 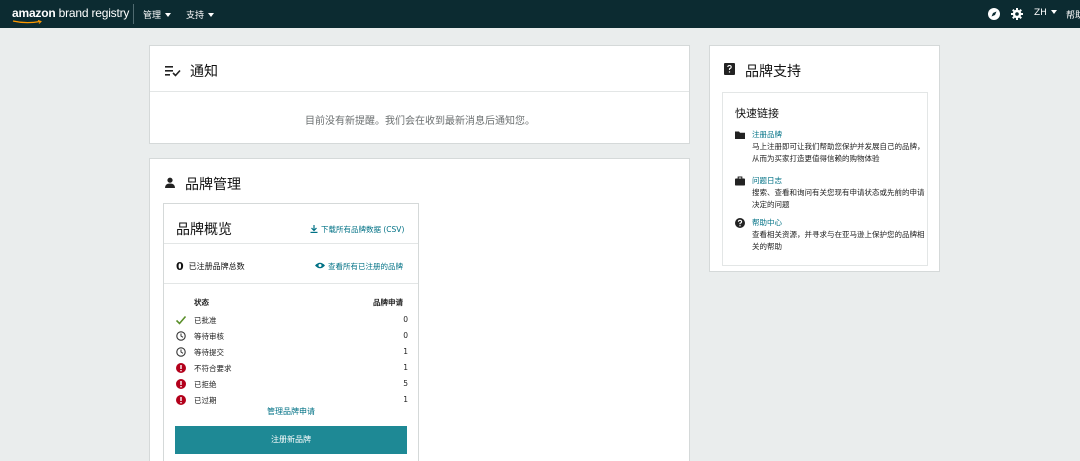 What do you see at coordinates (838, 152) in the screenshot?
I see `quick-link-description: 马上注册即可让我们帮助您保护并发展自己的品牌，从而为买家打造更值得信赖的购物体验` at bounding box center [838, 152].